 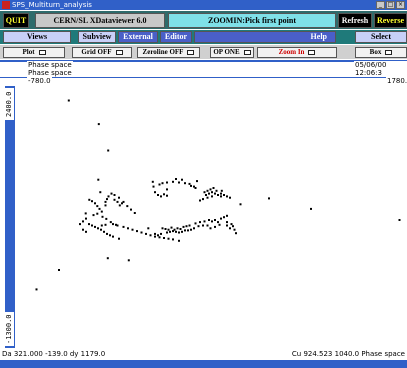 I want to click on status-right: Cu 924.523 1040.0 Phase space, so click(x=348, y=354).